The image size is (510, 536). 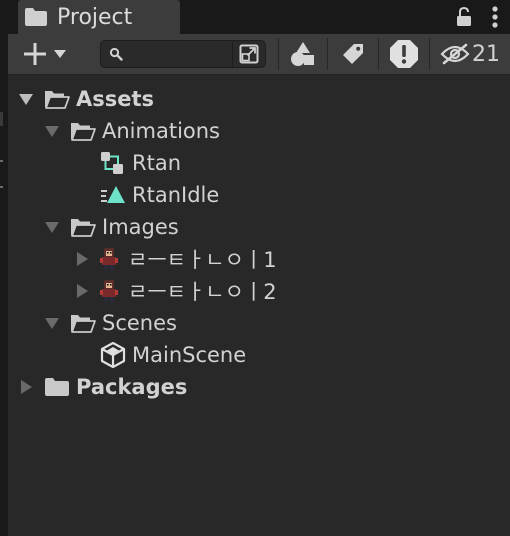 I want to click on create-dropdown-button, so click(x=45, y=54).